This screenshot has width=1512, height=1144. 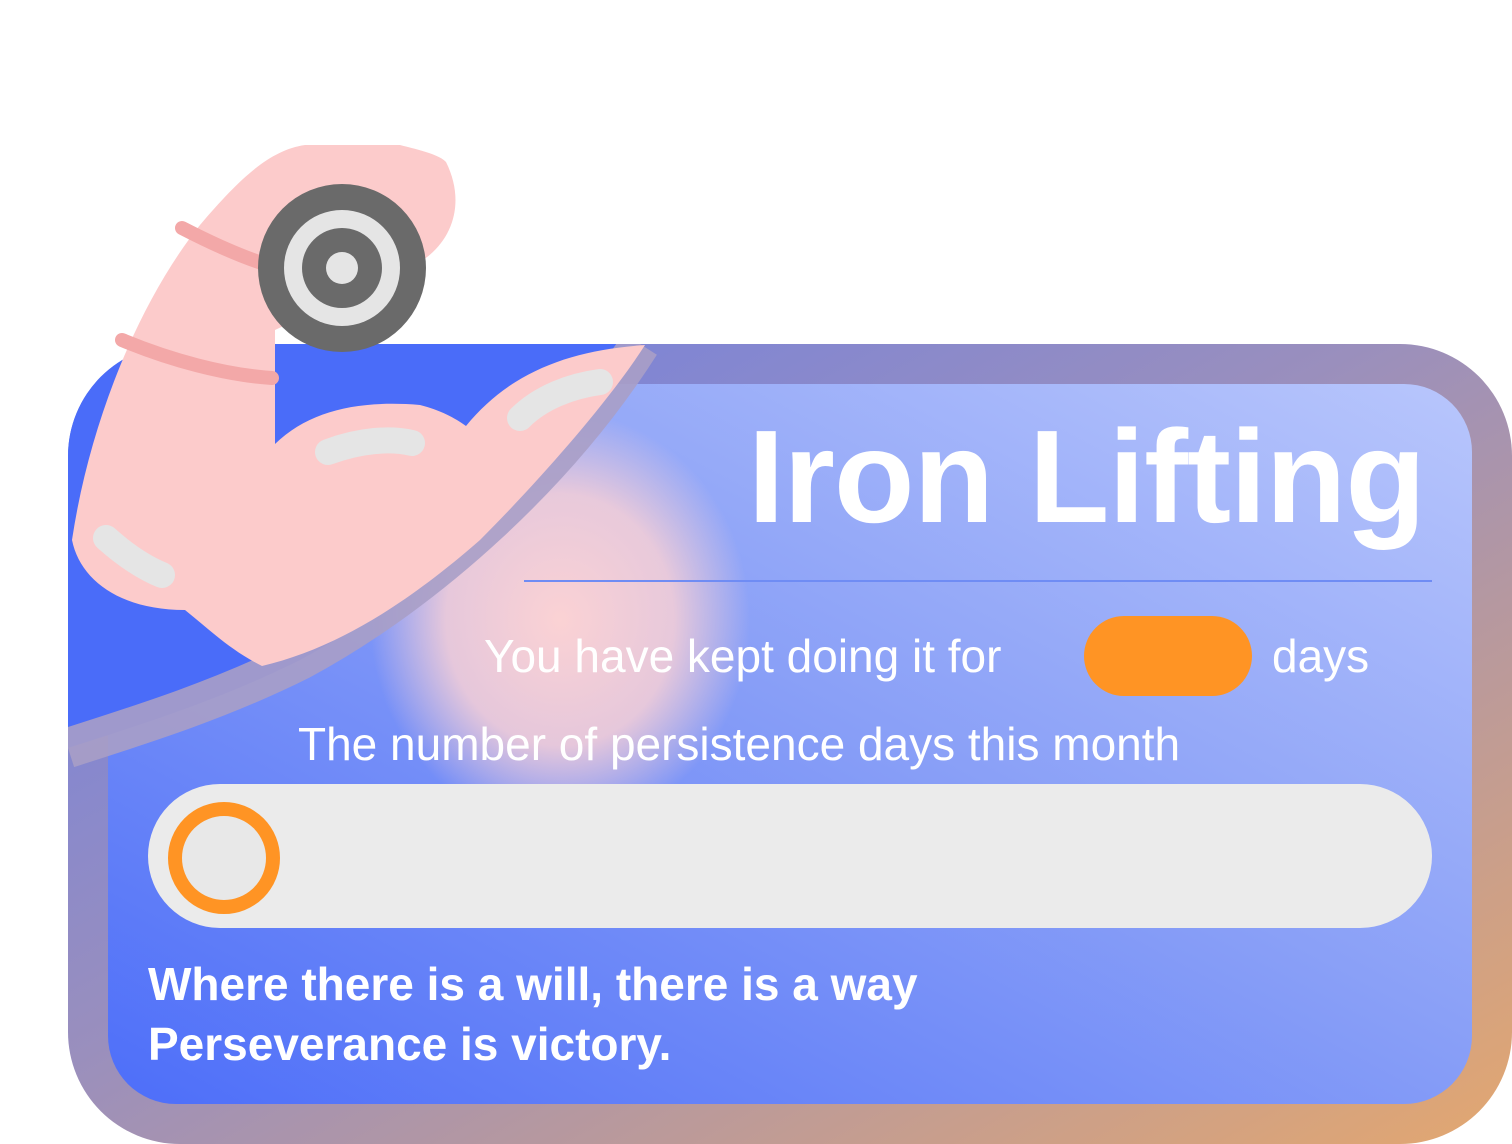 I want to click on motto-line-1: Where there is a will, there is a way, so click(x=533, y=984).